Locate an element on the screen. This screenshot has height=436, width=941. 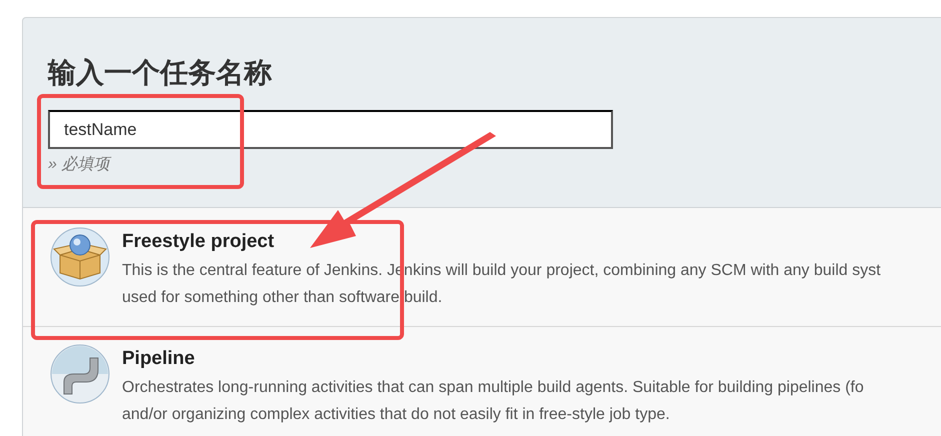
job-type-title: Freestyle project is located at coordinates (198, 242).